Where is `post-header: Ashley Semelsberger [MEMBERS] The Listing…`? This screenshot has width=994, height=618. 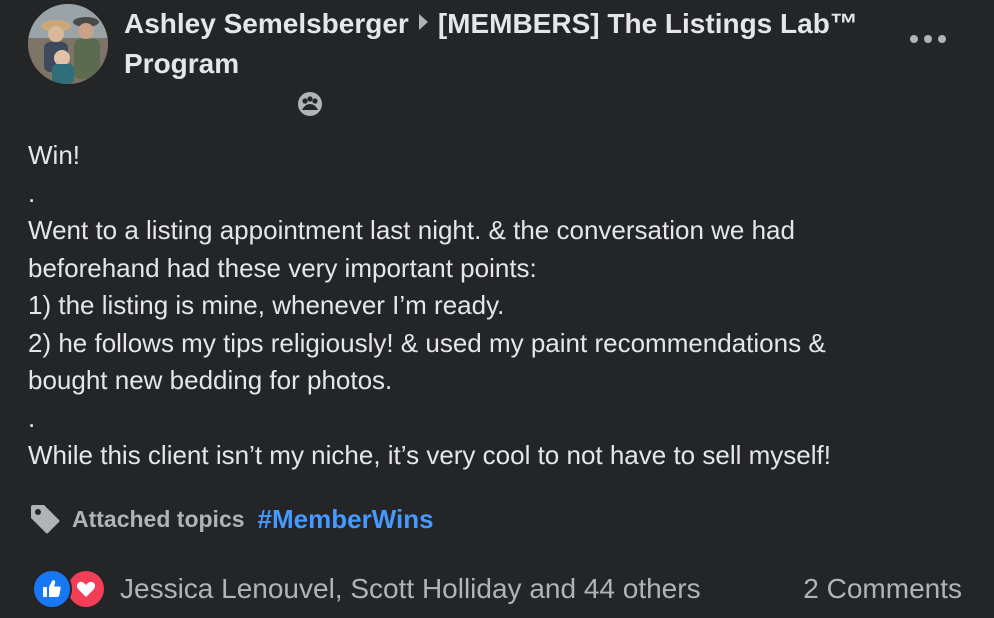 post-header: Ashley Semelsberger [MEMBERS] The Listing… is located at coordinates (494, 44).